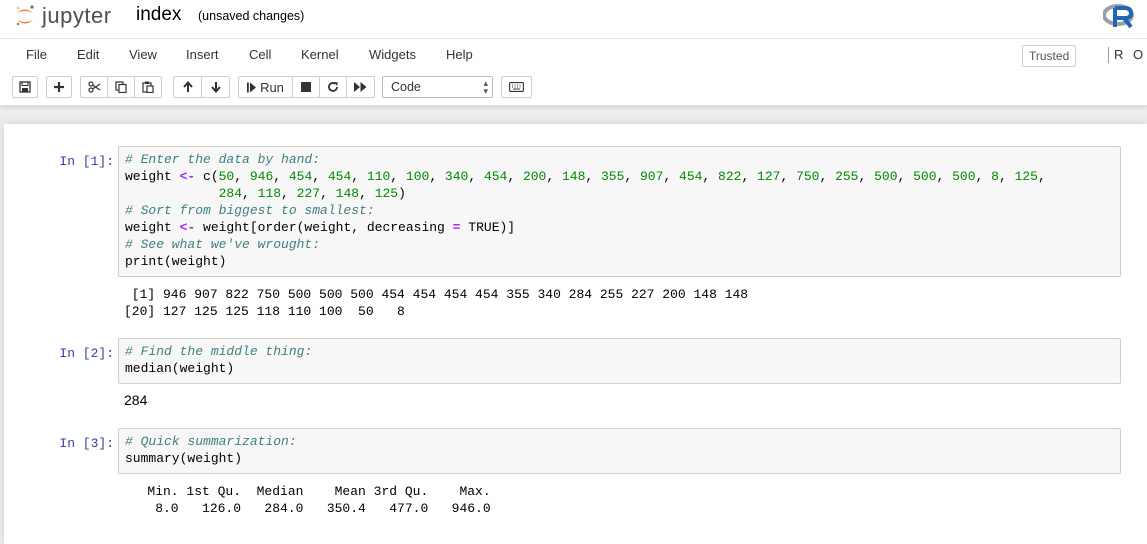 The width and height of the screenshot is (1147, 544). I want to click on save-status: (unsaved changes), so click(251, 16).